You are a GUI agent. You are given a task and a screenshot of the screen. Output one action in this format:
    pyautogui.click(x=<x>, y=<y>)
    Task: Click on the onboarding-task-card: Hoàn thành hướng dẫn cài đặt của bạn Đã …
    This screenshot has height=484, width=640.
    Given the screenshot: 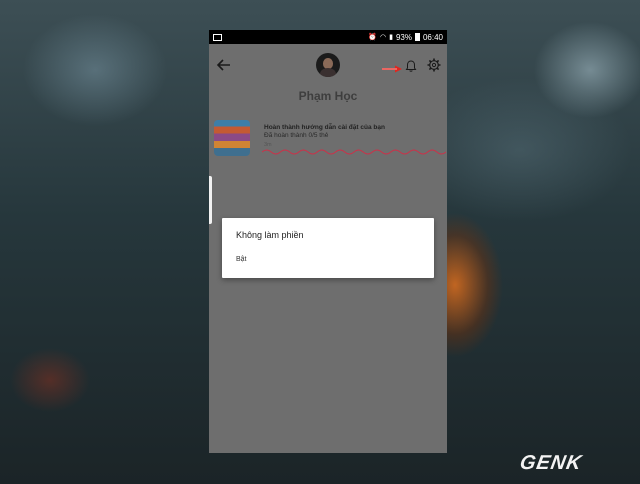 What is the action you would take?
    pyautogui.click(x=330, y=143)
    